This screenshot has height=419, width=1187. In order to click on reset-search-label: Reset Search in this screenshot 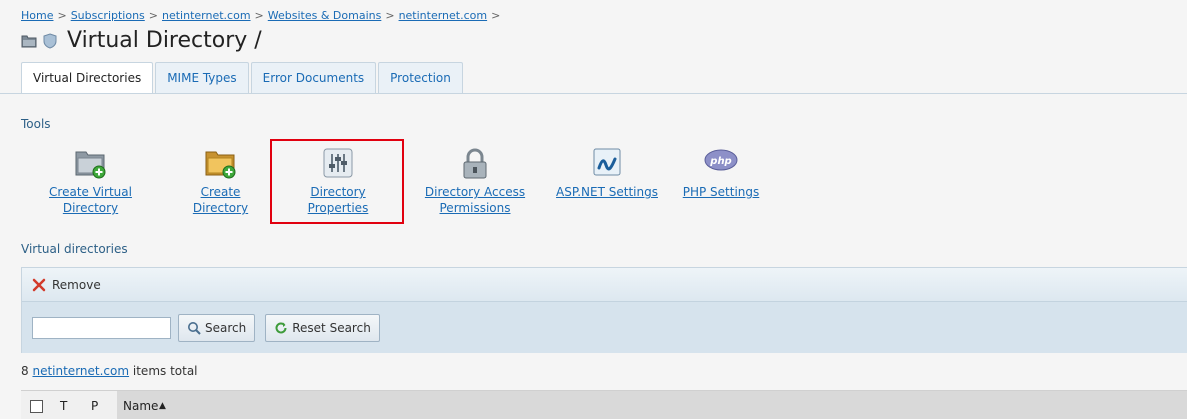, I will do `click(331, 327)`.